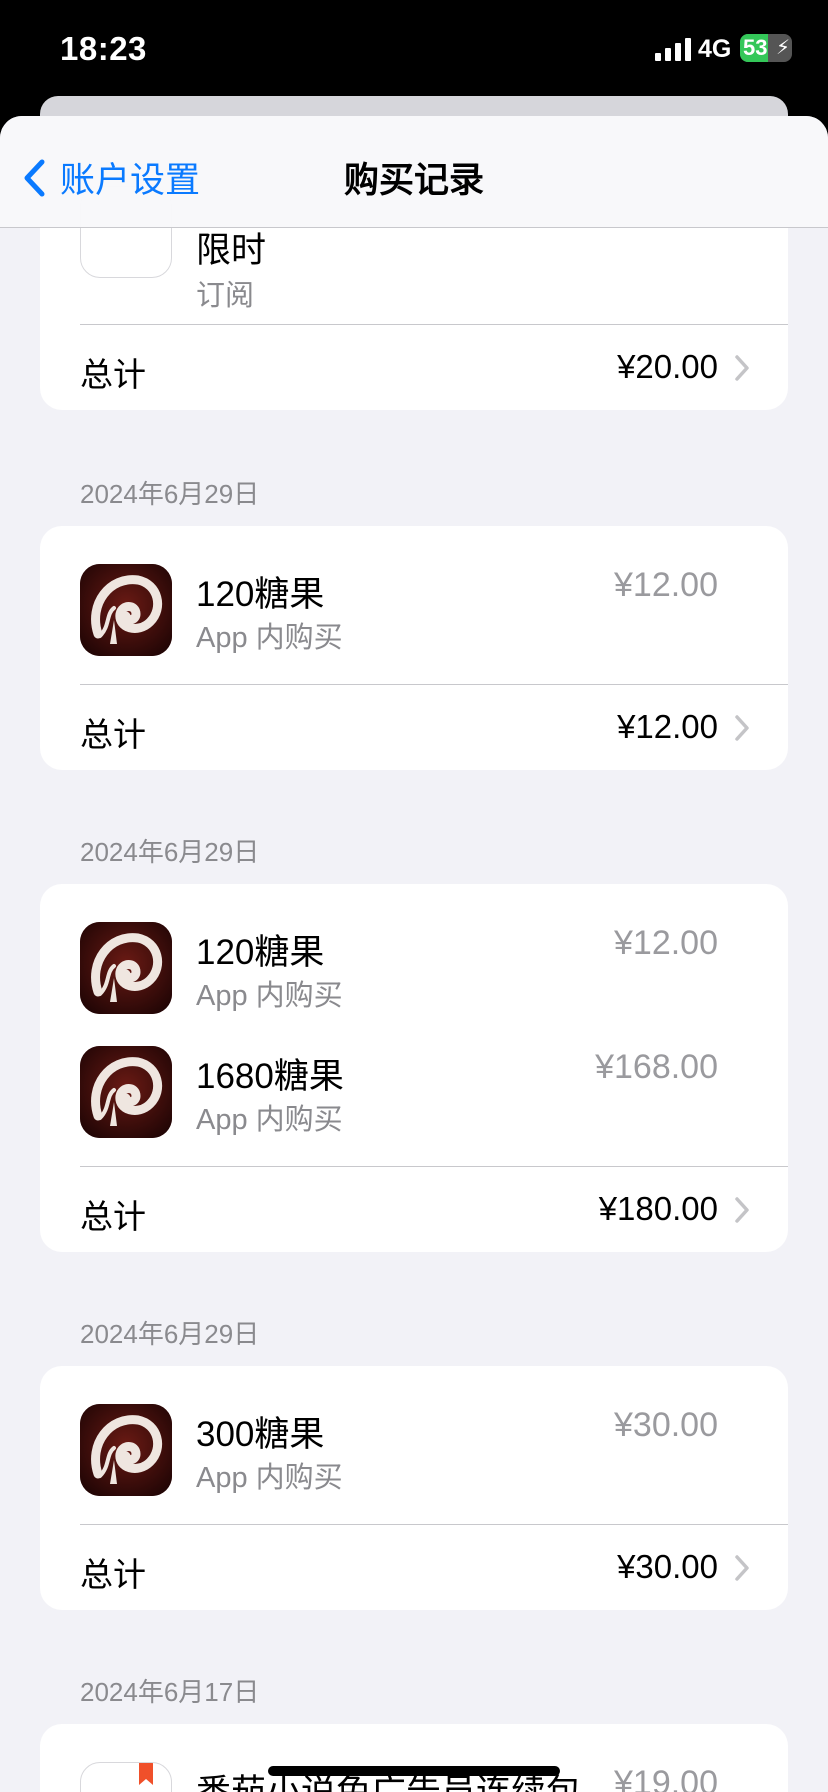  Describe the element at coordinates (231, 250) in the screenshot. I see `item-name: 限时` at that location.